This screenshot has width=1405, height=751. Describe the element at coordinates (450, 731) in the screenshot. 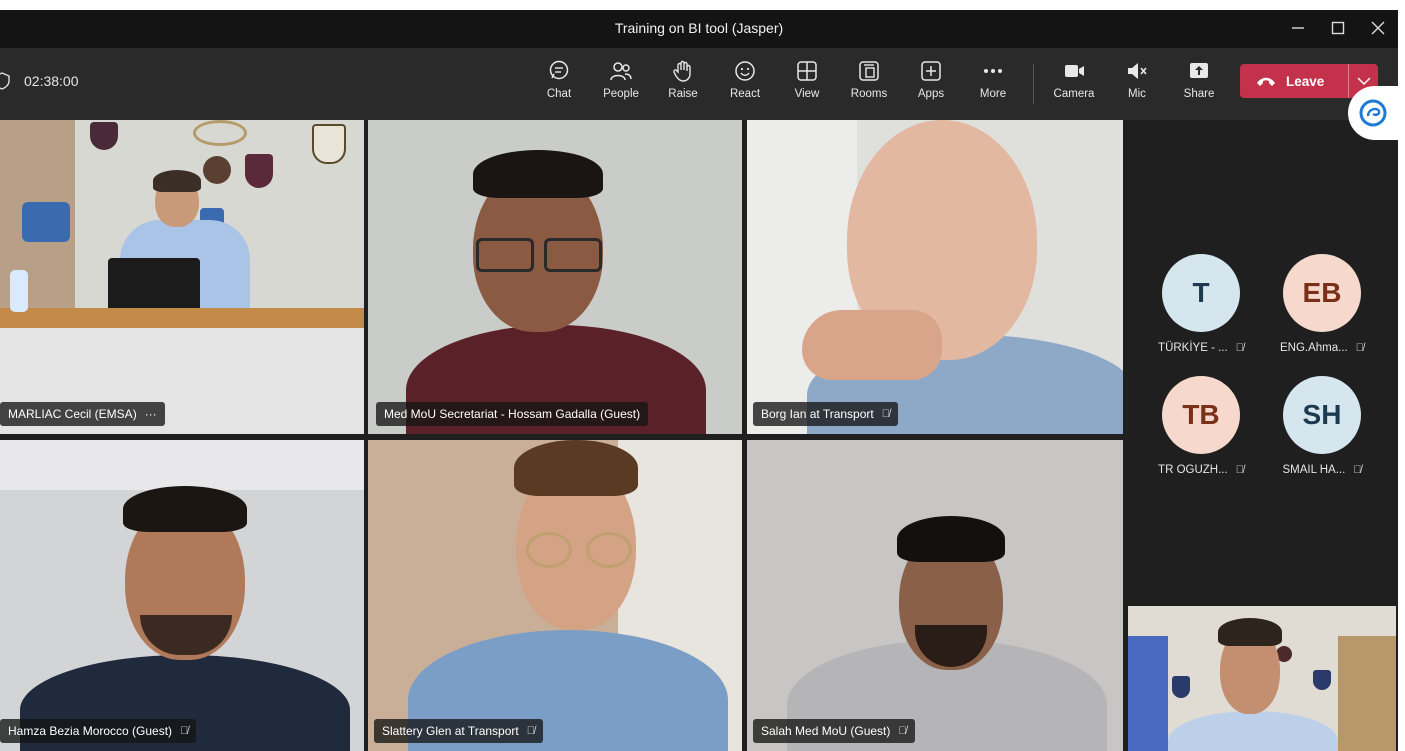

I see `participant-name: Slattery Glen at Transport` at that location.